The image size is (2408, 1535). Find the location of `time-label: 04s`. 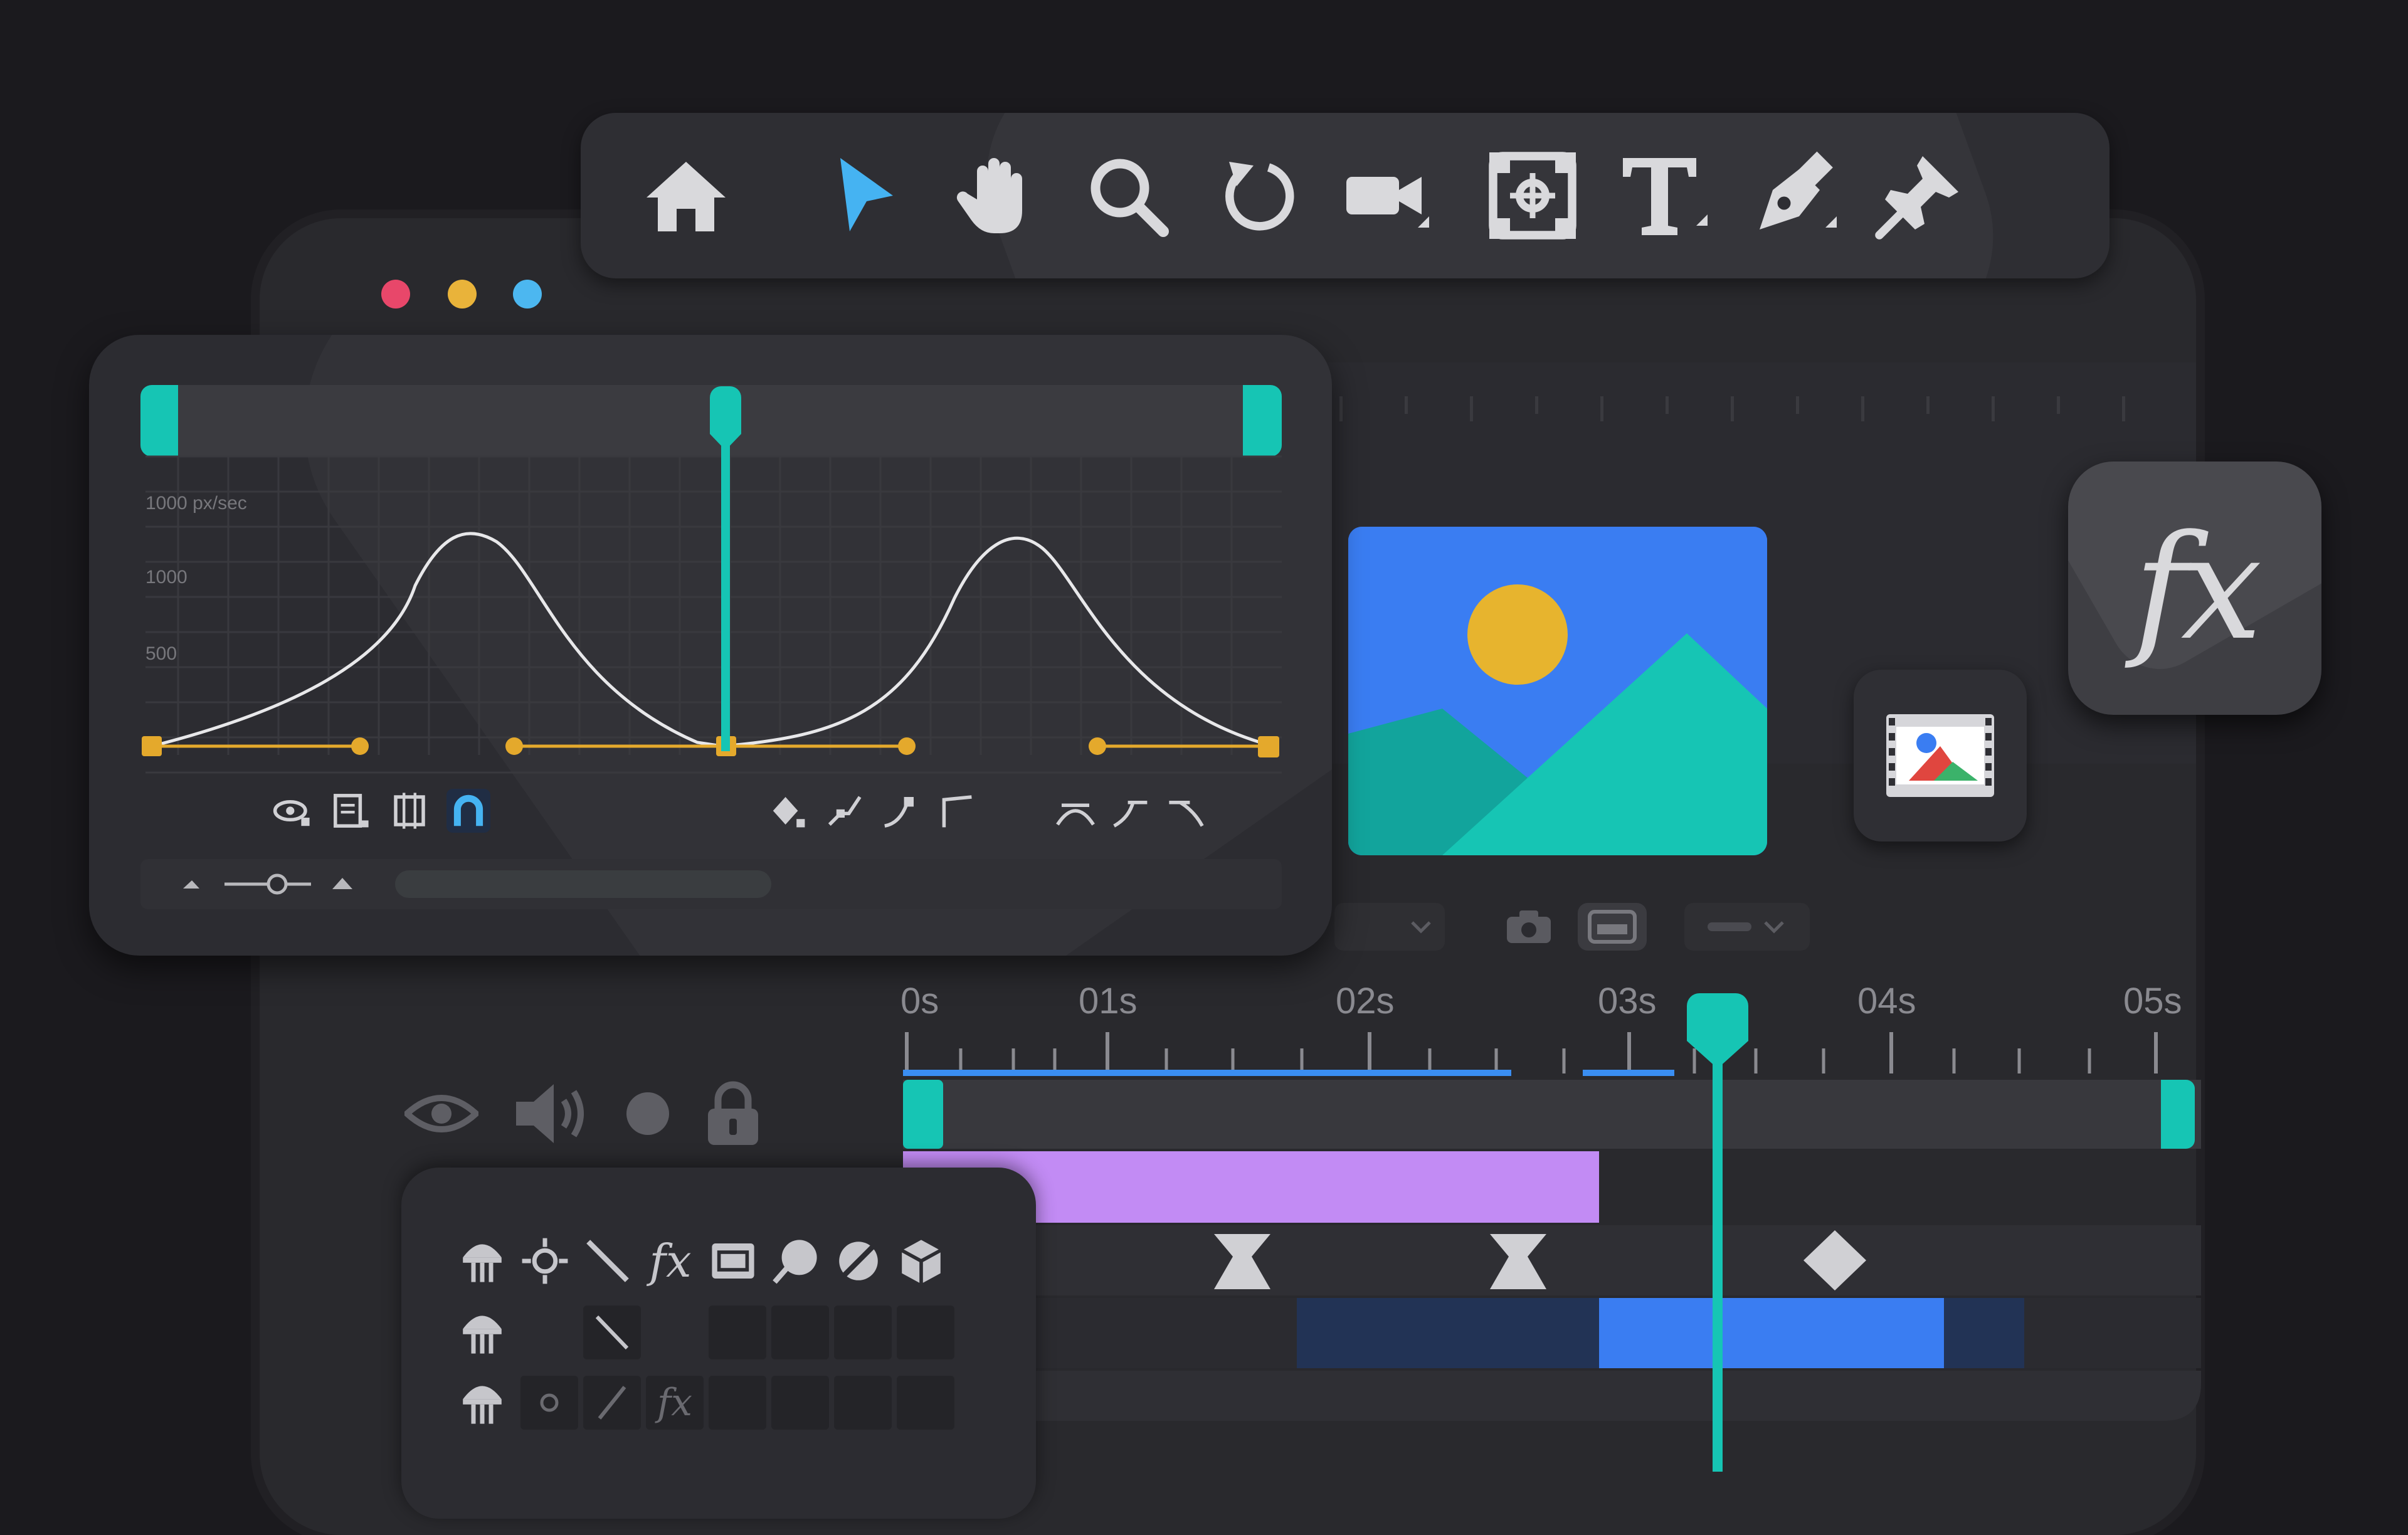

time-label: 04s is located at coordinates (1886, 1001).